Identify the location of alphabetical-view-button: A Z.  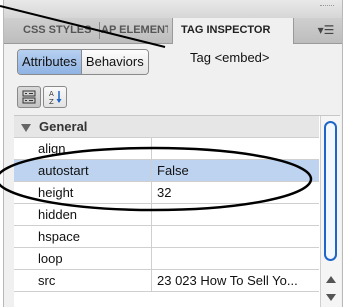
(55, 97).